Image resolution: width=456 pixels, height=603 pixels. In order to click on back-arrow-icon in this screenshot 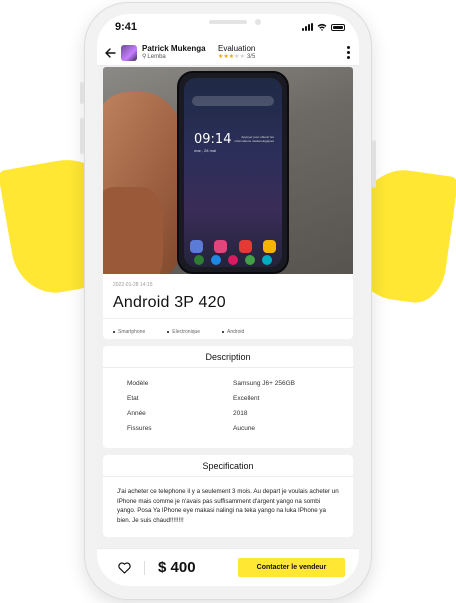, I will do `click(110, 53)`.